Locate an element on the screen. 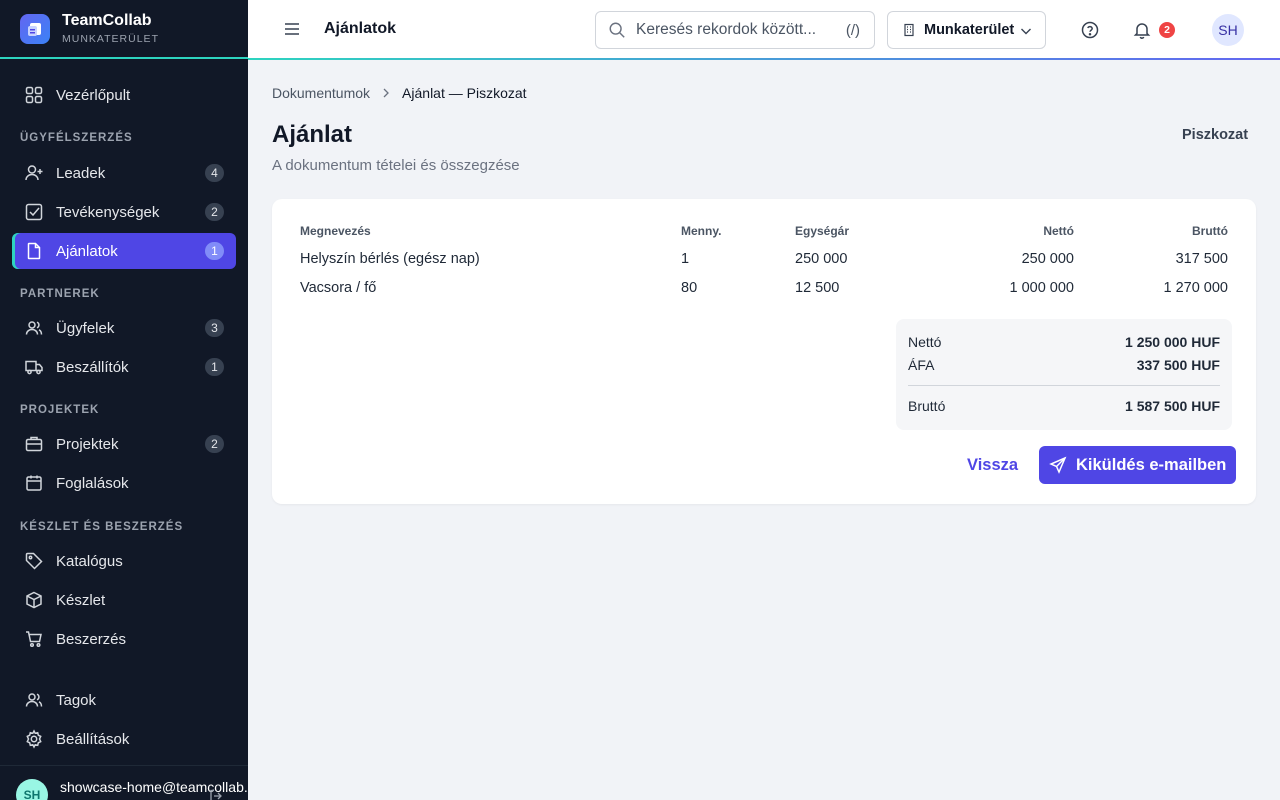 The height and width of the screenshot is (800, 1280). sidebar-item-label: Leadek is located at coordinates (81, 173).